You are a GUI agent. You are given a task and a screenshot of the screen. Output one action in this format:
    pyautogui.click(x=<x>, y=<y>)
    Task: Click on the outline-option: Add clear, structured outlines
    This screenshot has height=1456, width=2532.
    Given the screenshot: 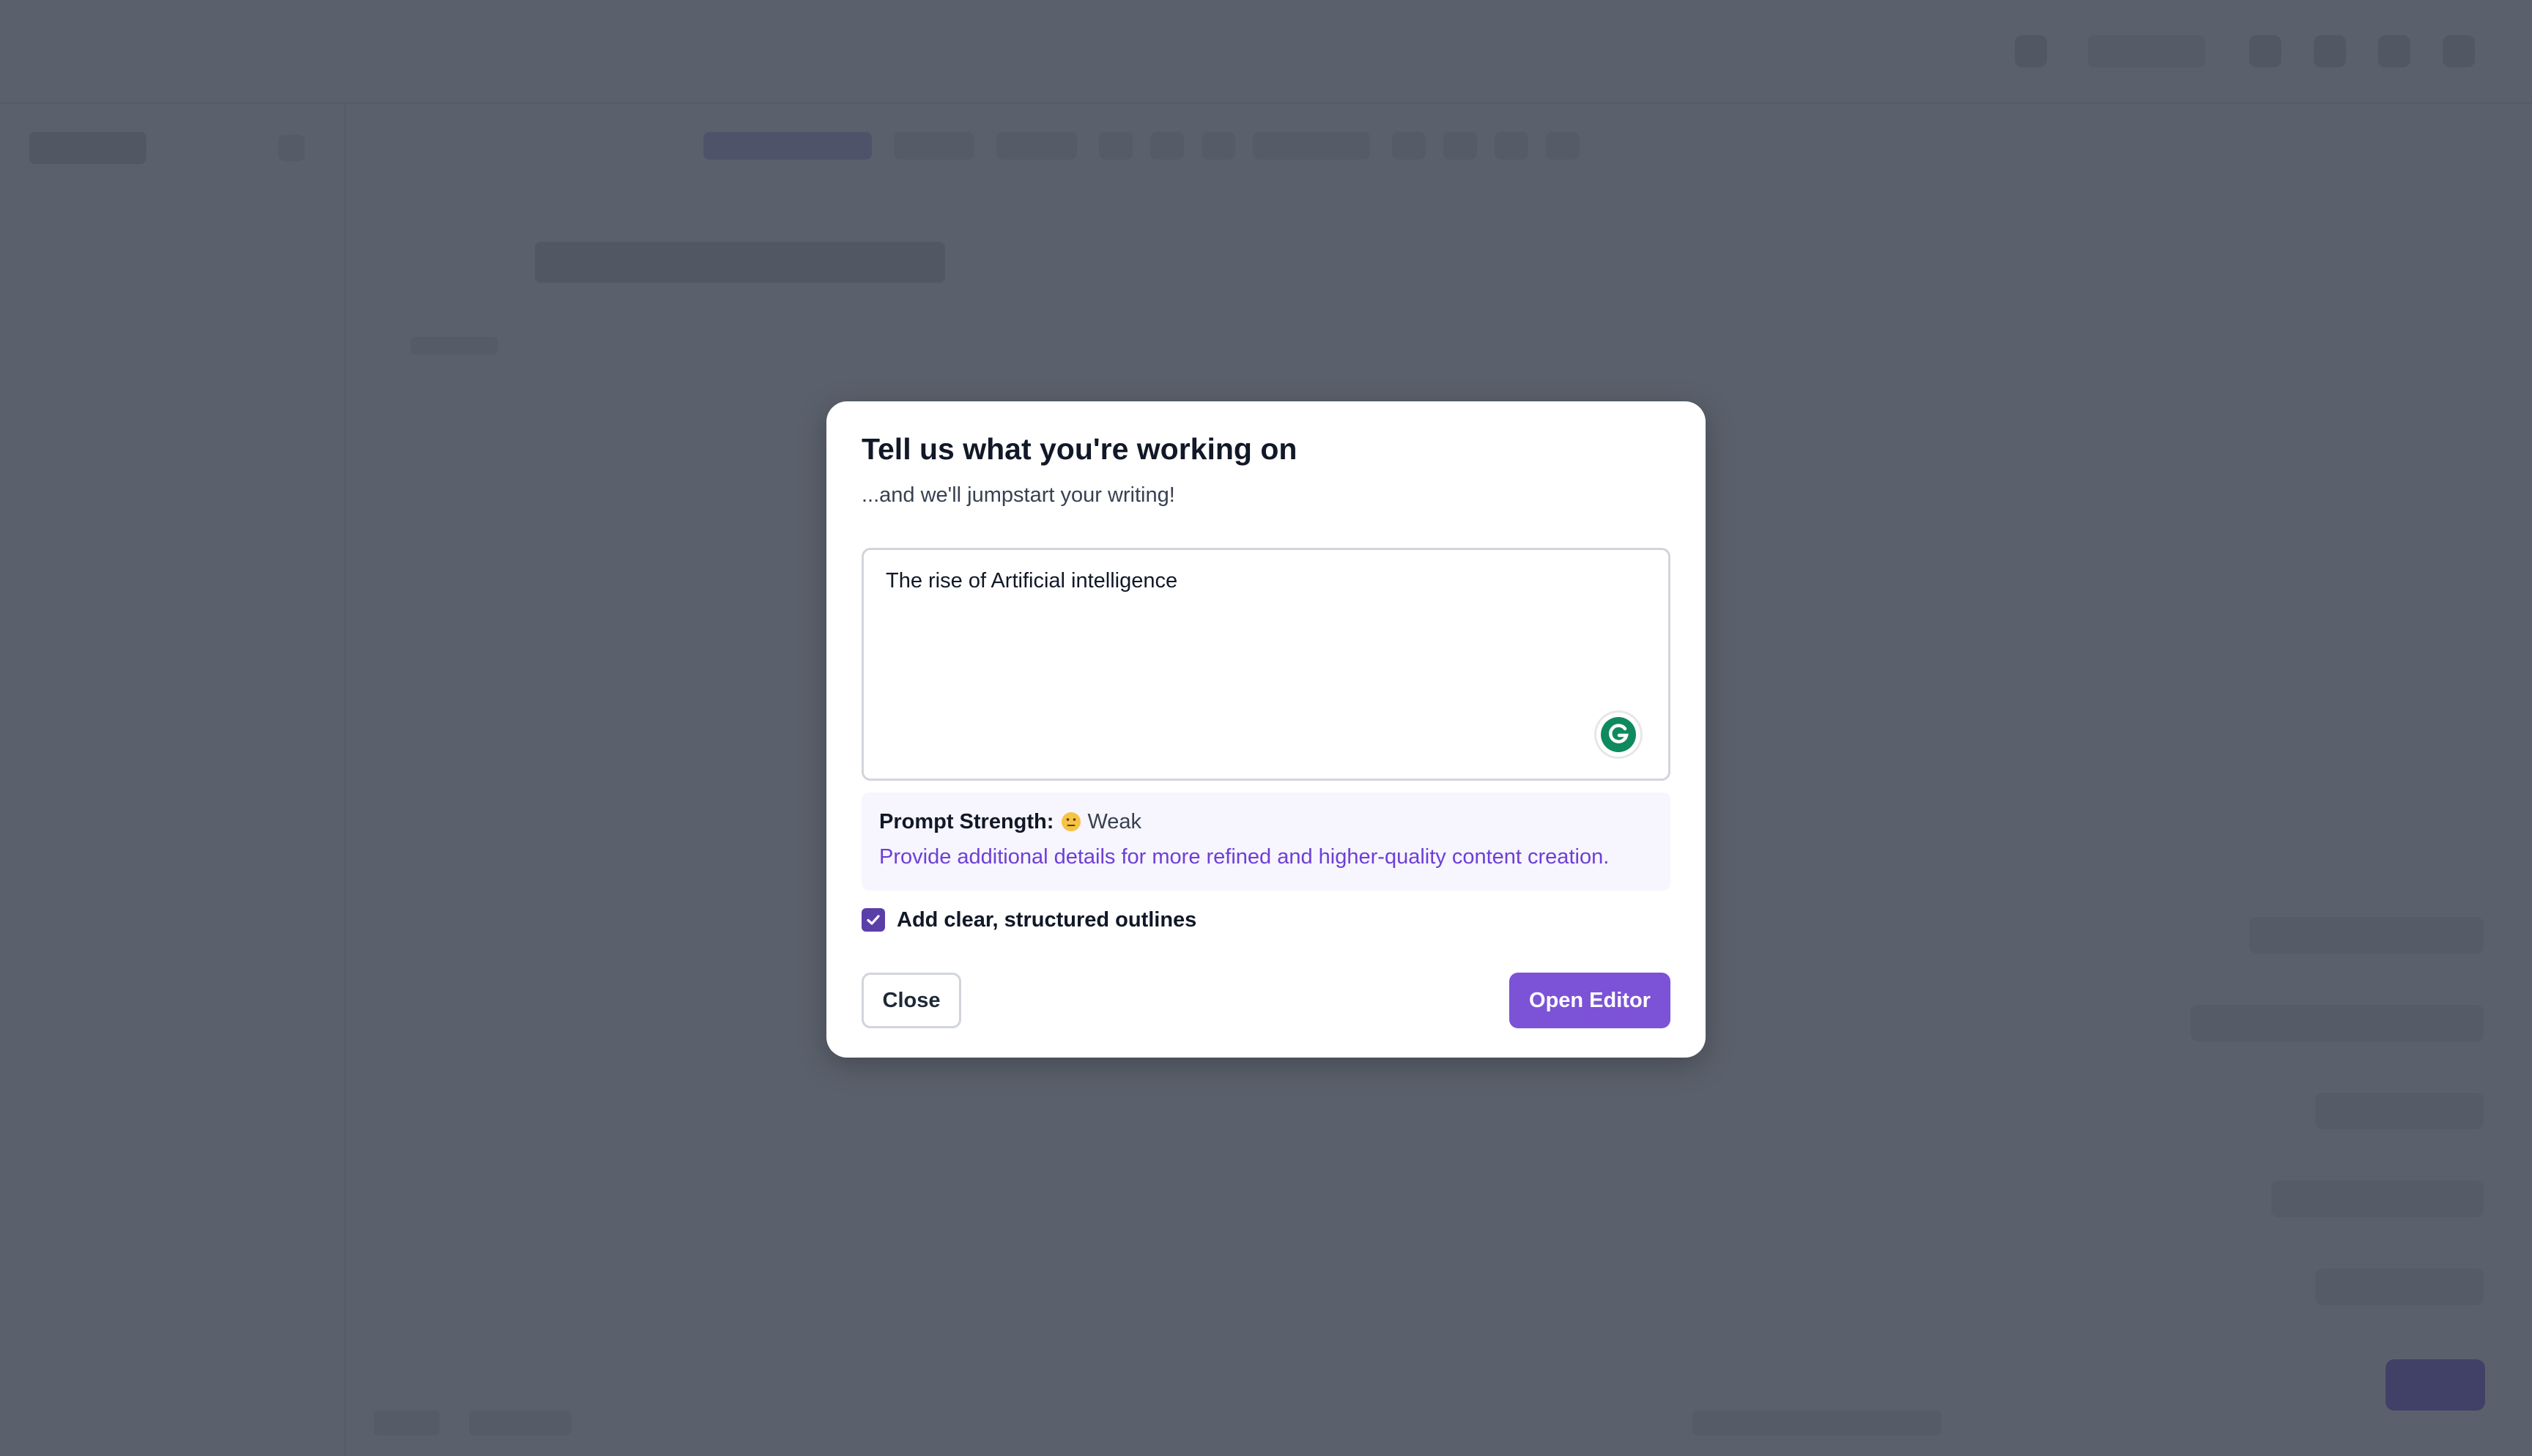 What is the action you would take?
    pyautogui.click(x=1029, y=920)
    